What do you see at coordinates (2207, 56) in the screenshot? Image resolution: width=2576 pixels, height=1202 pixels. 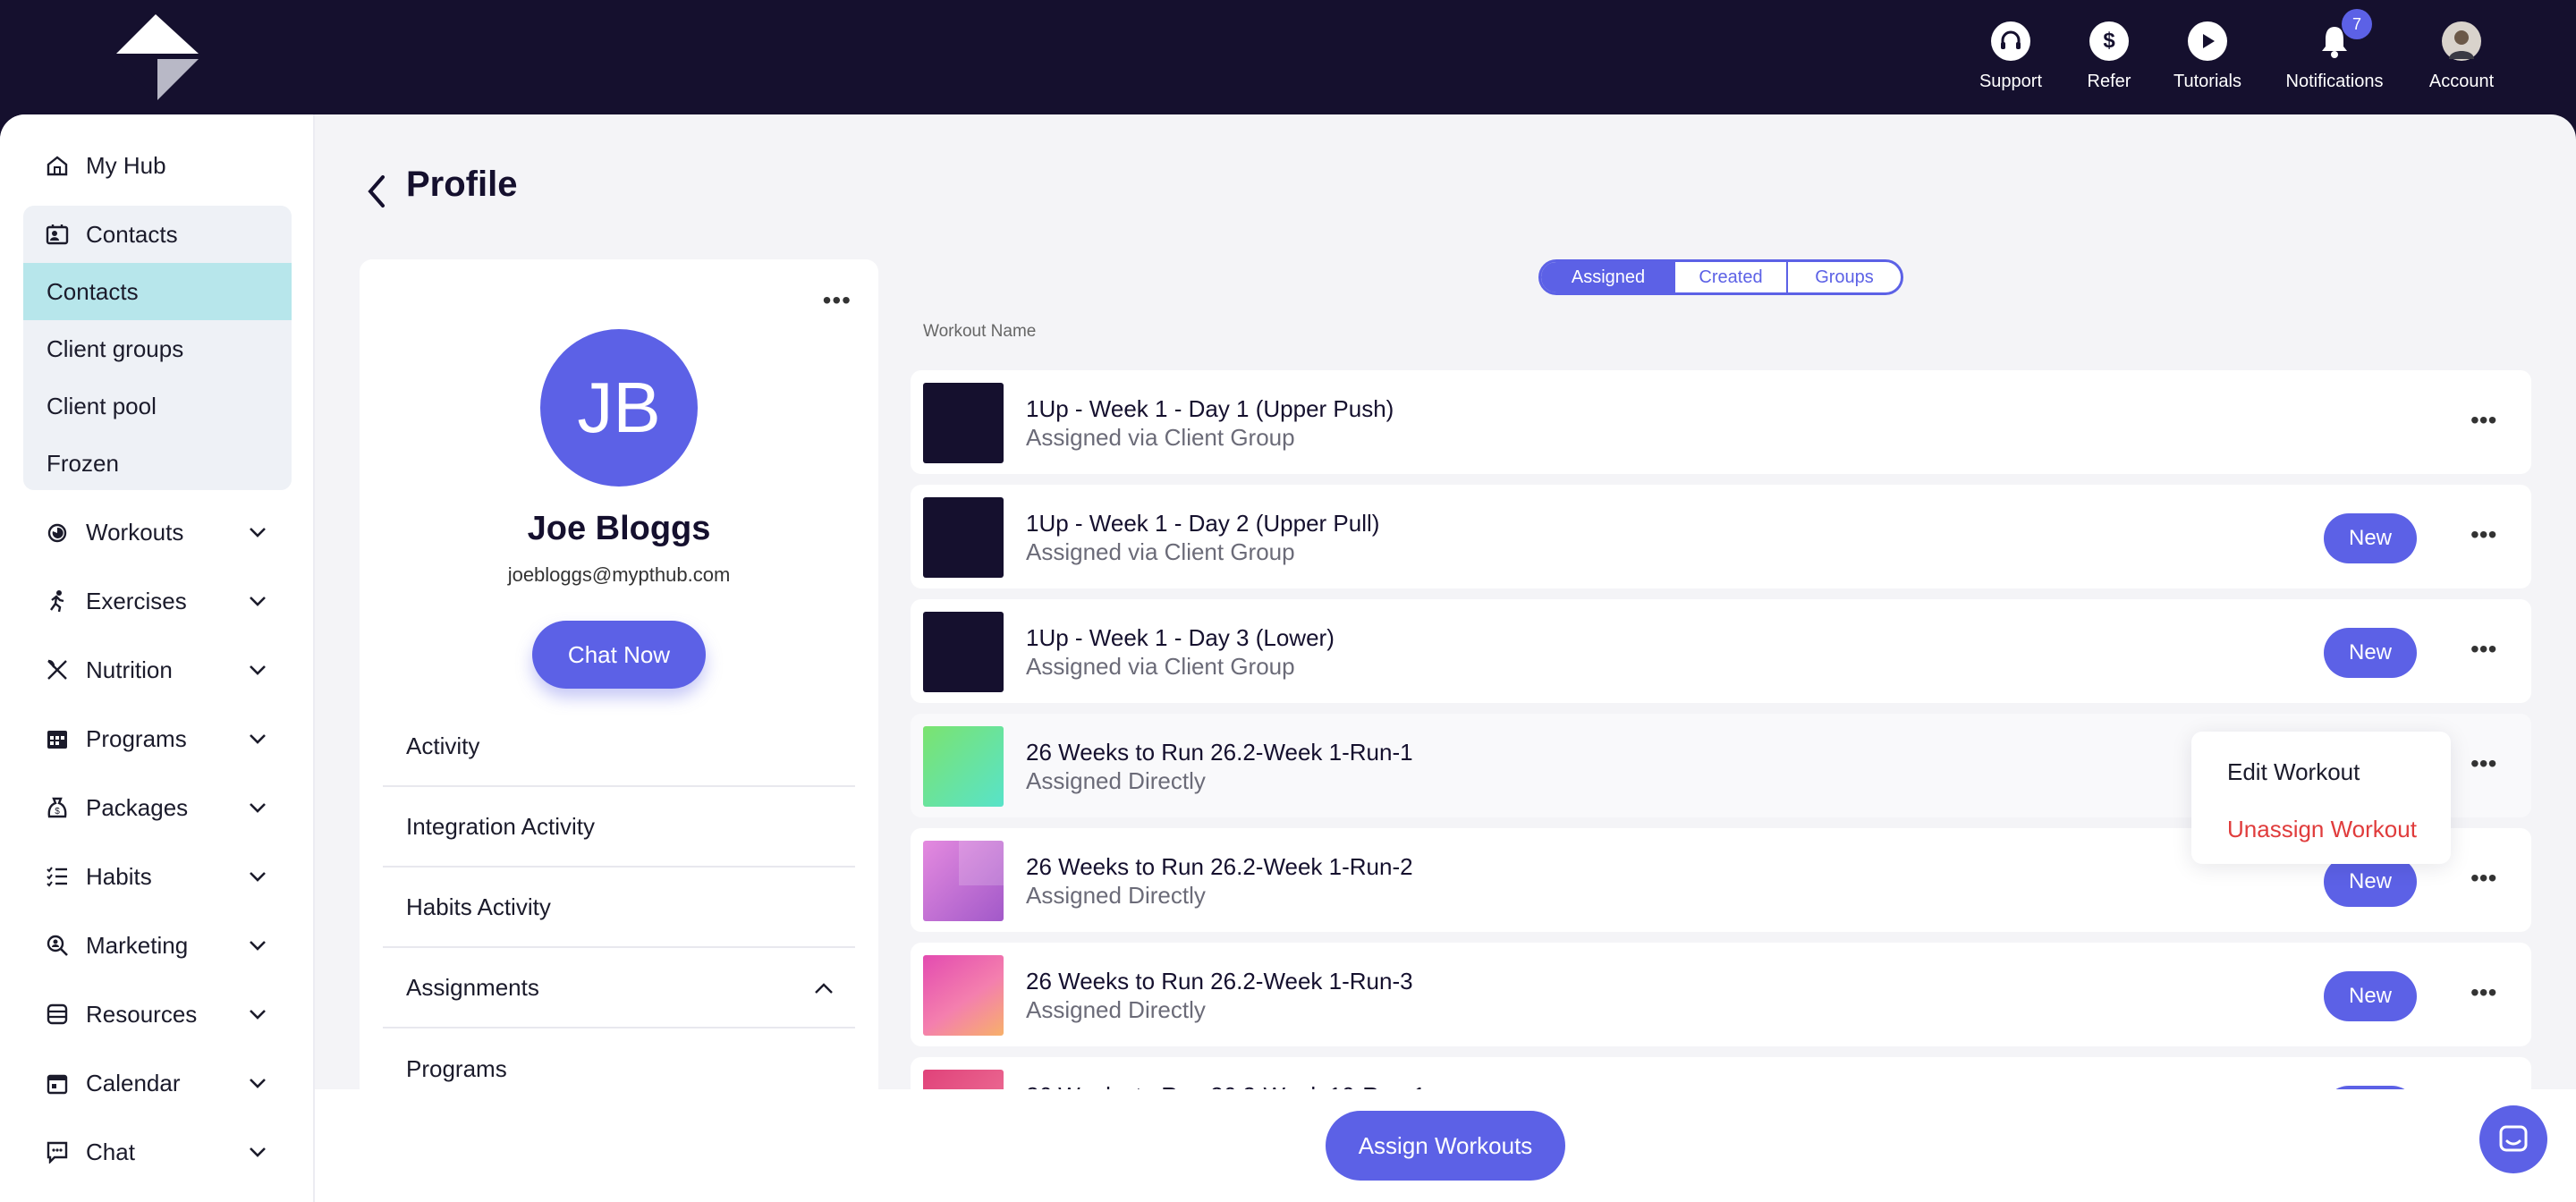 I see `nav-tutorials: Tutorials` at bounding box center [2207, 56].